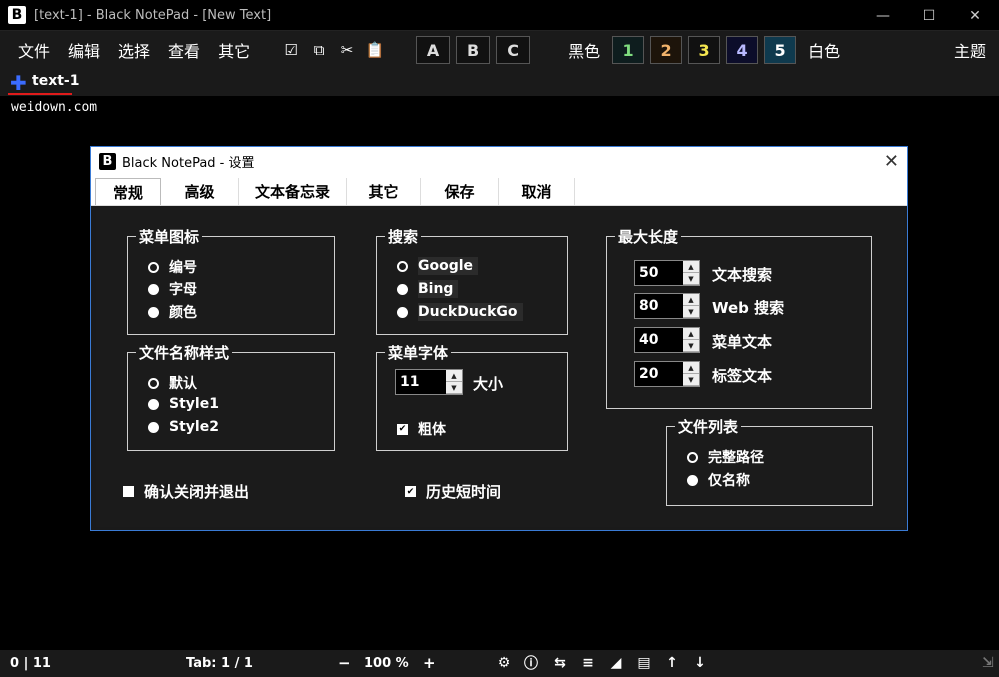  What do you see at coordinates (659, 273) in the screenshot?
I see `text-search-length-value: 50` at bounding box center [659, 273].